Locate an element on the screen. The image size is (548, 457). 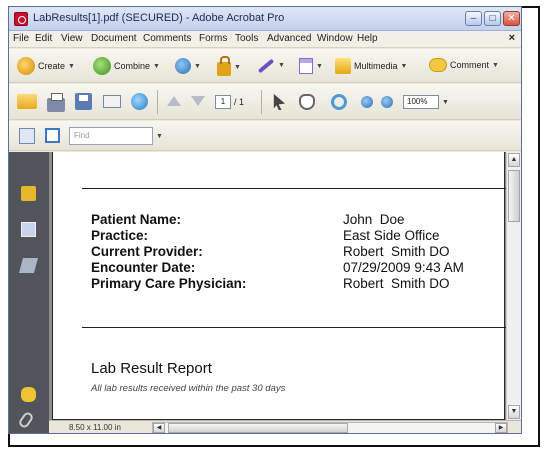
arrow-up-icon is located at coordinates (174, 101).